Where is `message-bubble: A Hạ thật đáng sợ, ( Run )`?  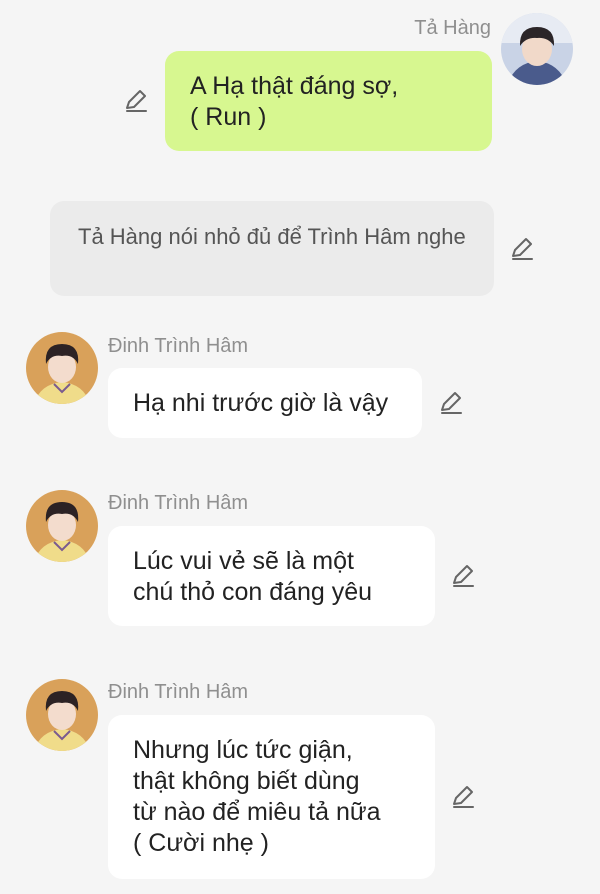
message-bubble: A Hạ thật đáng sợ, ( Run ) is located at coordinates (328, 101).